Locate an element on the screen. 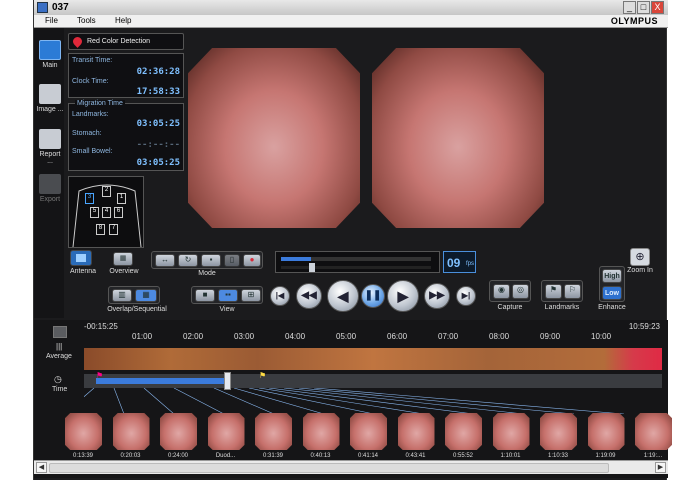  antenna-7: 7 is located at coordinates (113, 229).